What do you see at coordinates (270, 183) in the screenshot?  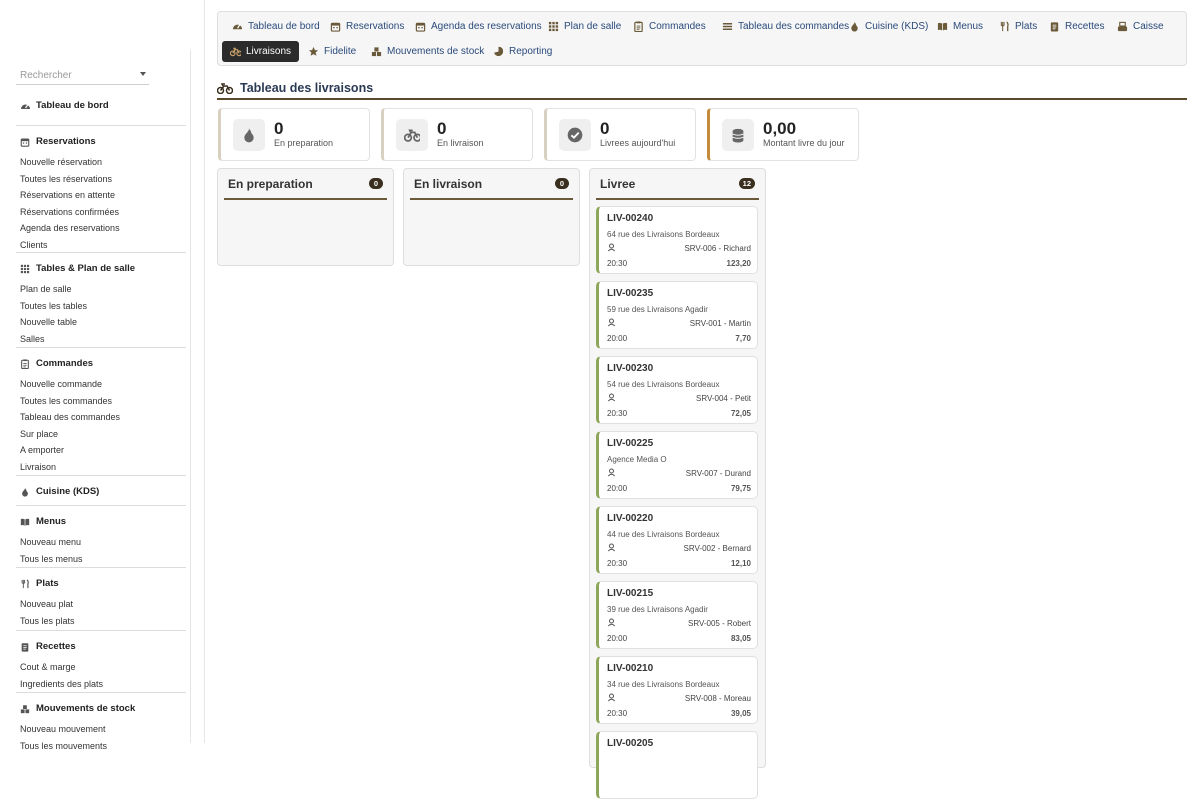 I see `column-title: En preparation` at bounding box center [270, 183].